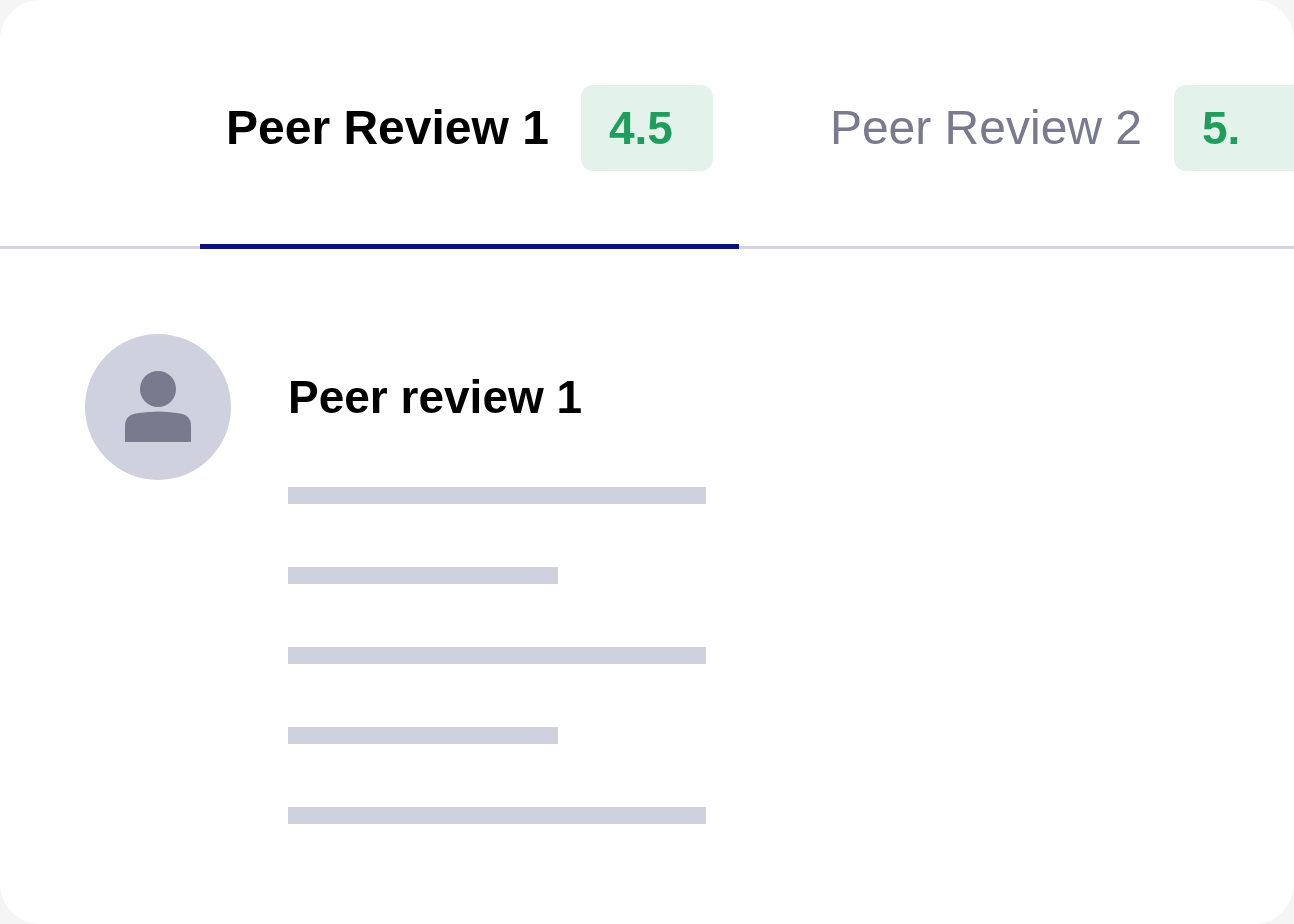  I want to click on review-title: Peer review 1, so click(436, 397).